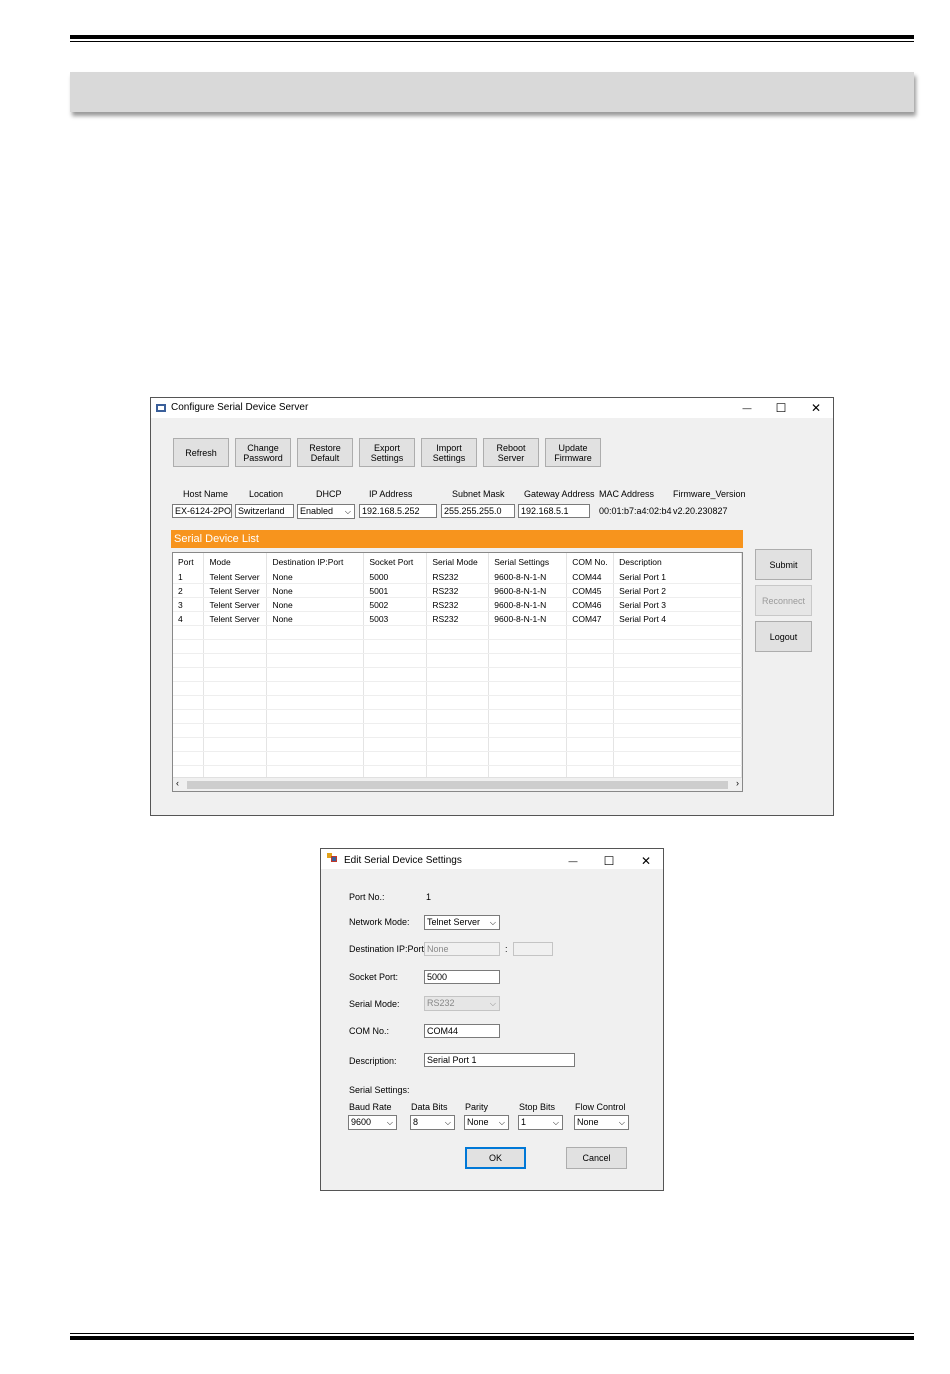 This screenshot has height=1374, width=950. What do you see at coordinates (492, 92) in the screenshot?
I see `section-banner` at bounding box center [492, 92].